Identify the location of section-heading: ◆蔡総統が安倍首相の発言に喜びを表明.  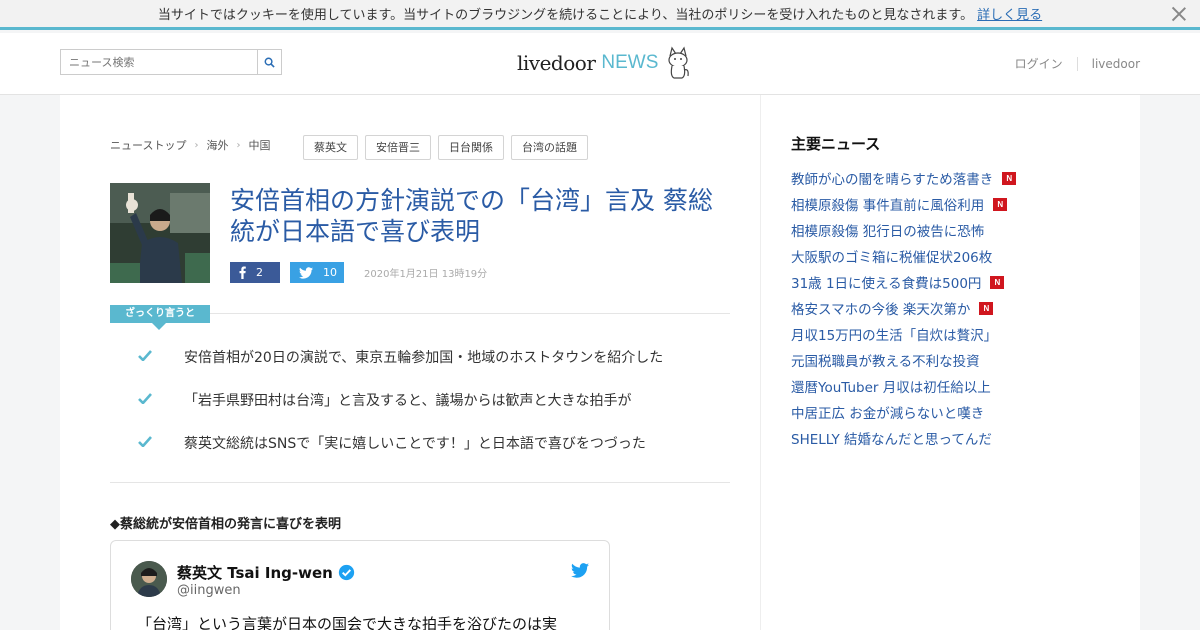
(225, 524).